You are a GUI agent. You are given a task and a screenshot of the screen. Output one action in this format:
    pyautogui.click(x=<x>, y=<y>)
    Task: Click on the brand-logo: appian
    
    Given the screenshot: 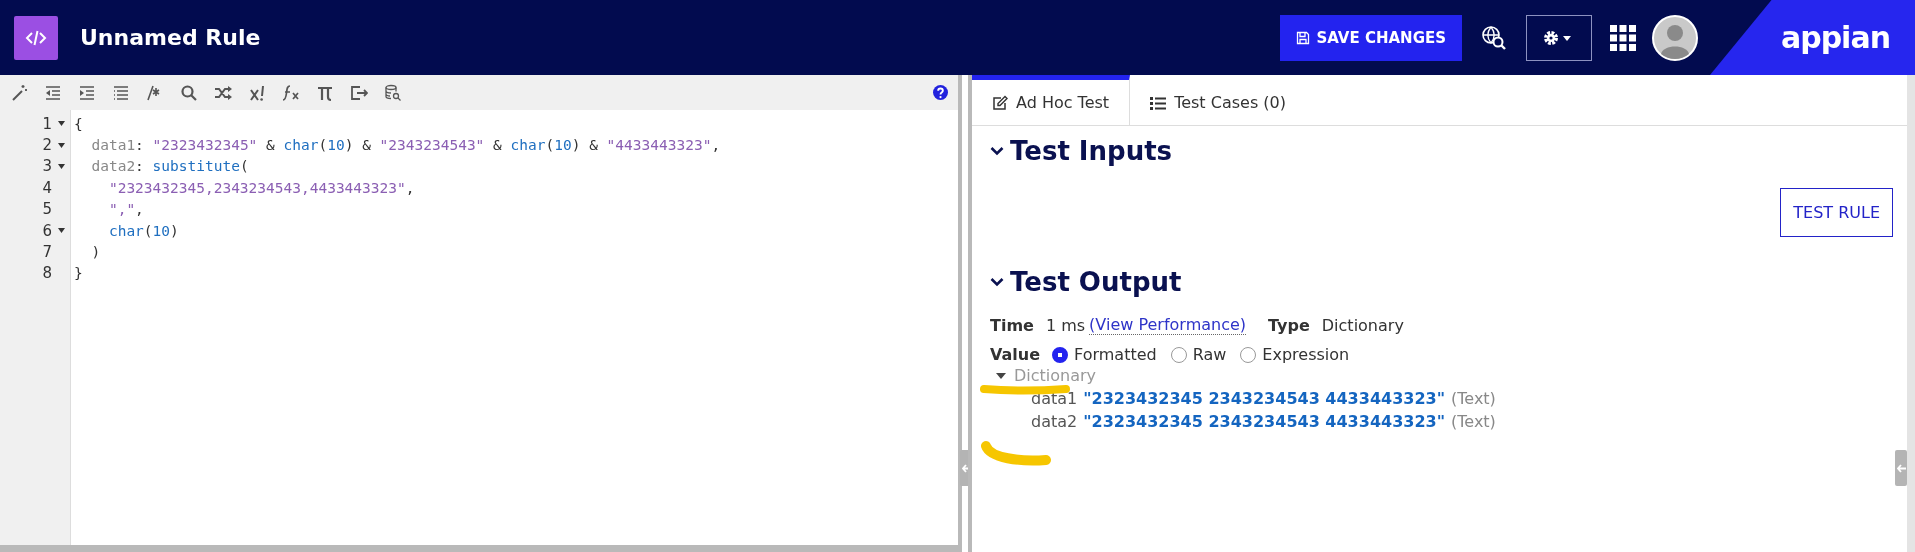 What is the action you would take?
    pyautogui.click(x=1835, y=37)
    